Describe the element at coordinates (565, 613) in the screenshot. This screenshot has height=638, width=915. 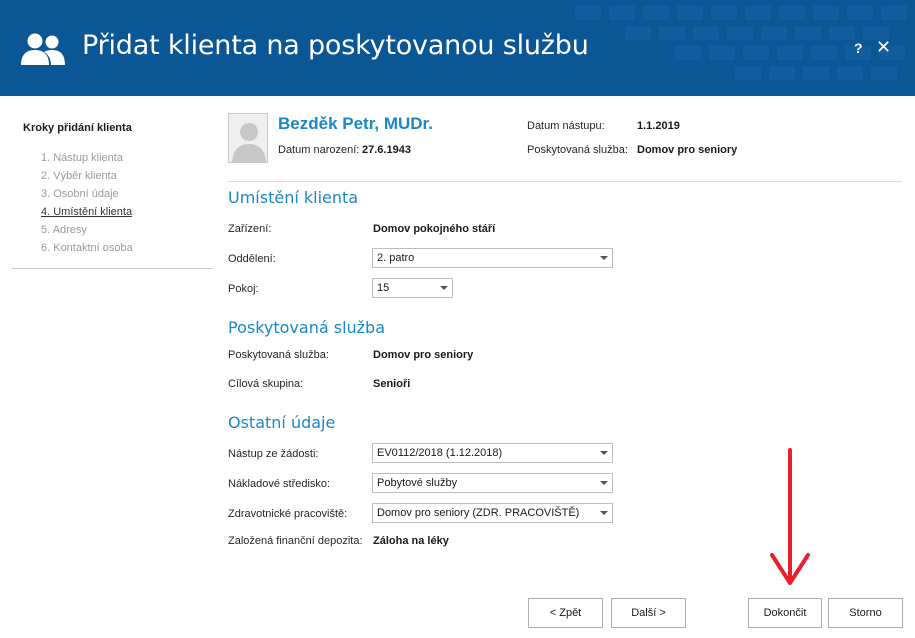
I see `back-button: < Zpět` at that location.